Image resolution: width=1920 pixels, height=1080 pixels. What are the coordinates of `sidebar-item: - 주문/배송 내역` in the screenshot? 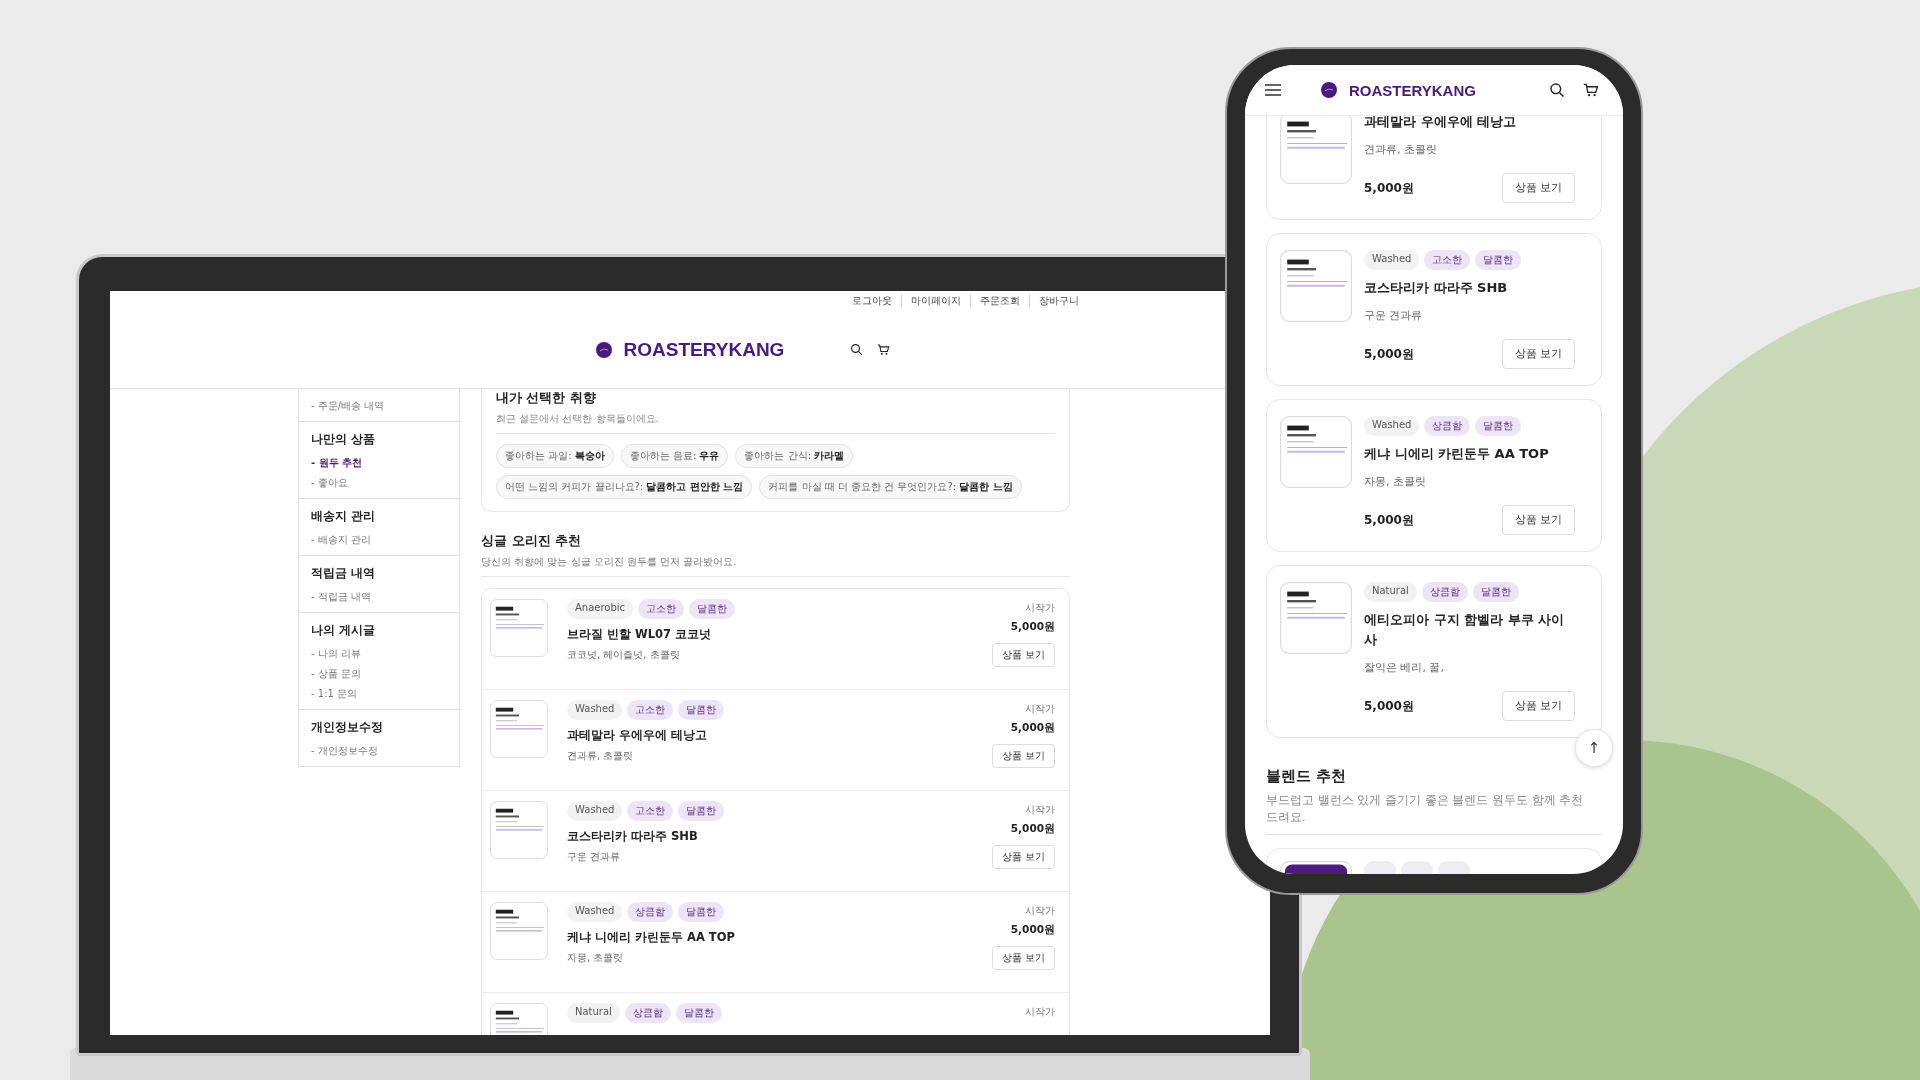 It's located at (379, 406).